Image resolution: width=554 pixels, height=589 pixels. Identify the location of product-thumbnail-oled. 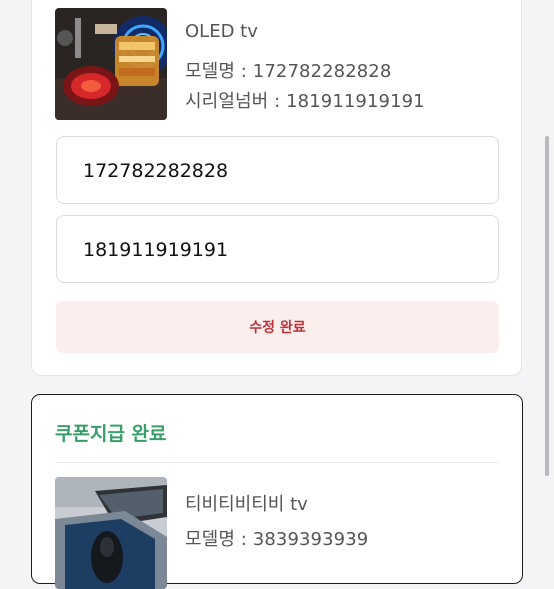
(111, 64).